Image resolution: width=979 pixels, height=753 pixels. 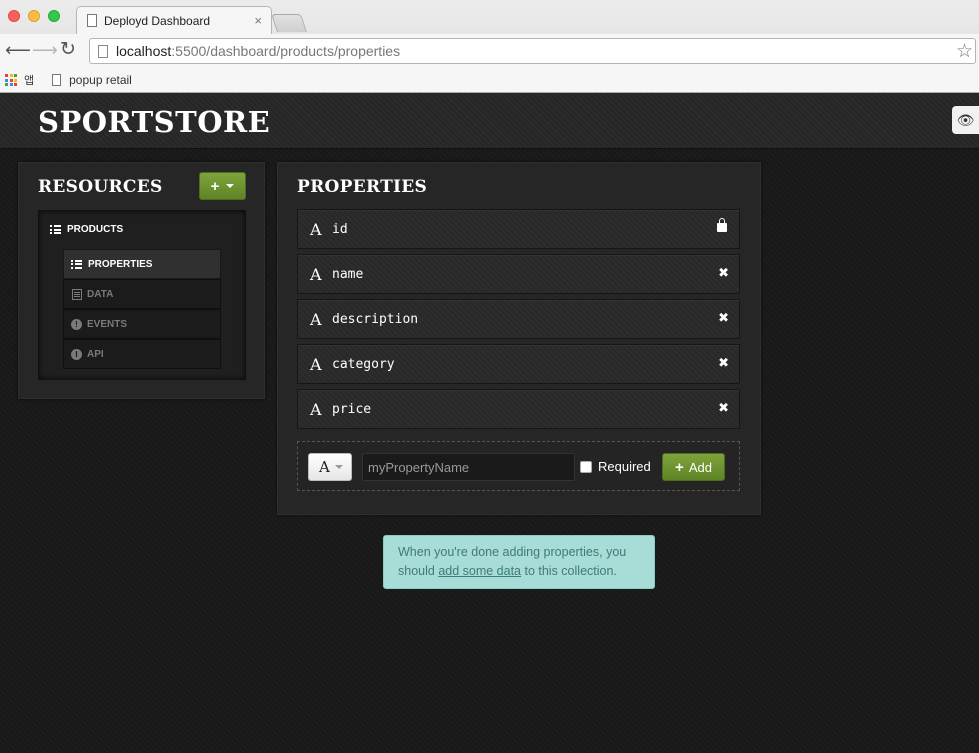 What do you see at coordinates (29, 80) in the screenshot?
I see `apps-label: 앱` at bounding box center [29, 80].